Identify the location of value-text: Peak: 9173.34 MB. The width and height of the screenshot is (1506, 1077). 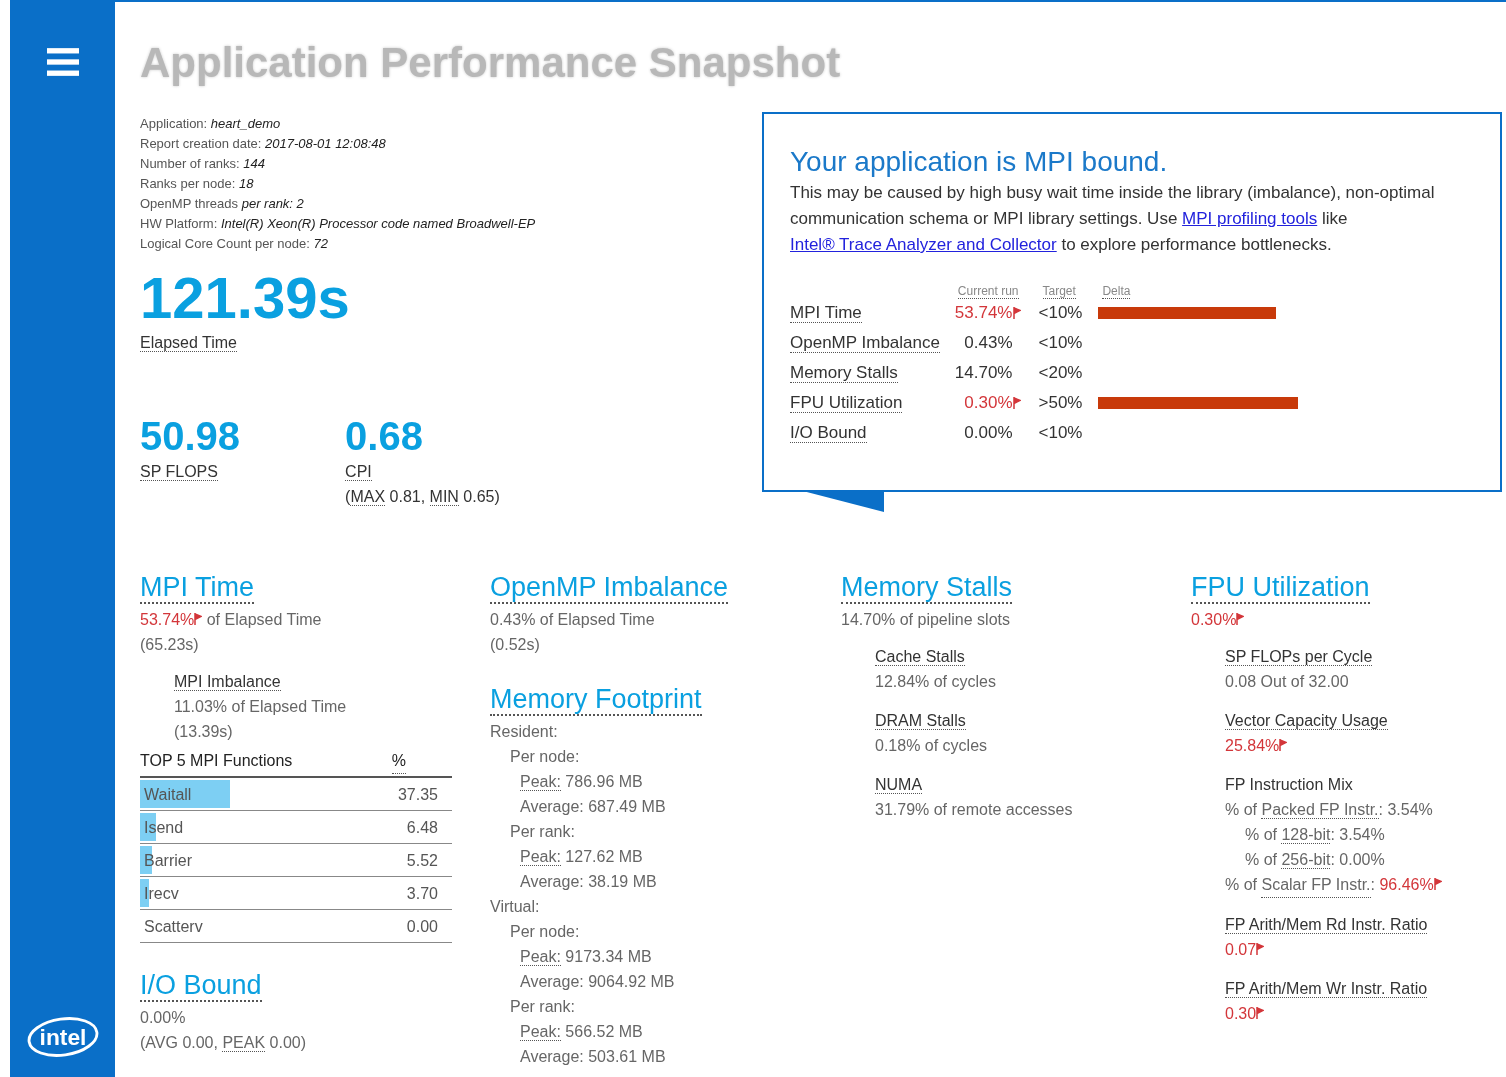
(586, 957).